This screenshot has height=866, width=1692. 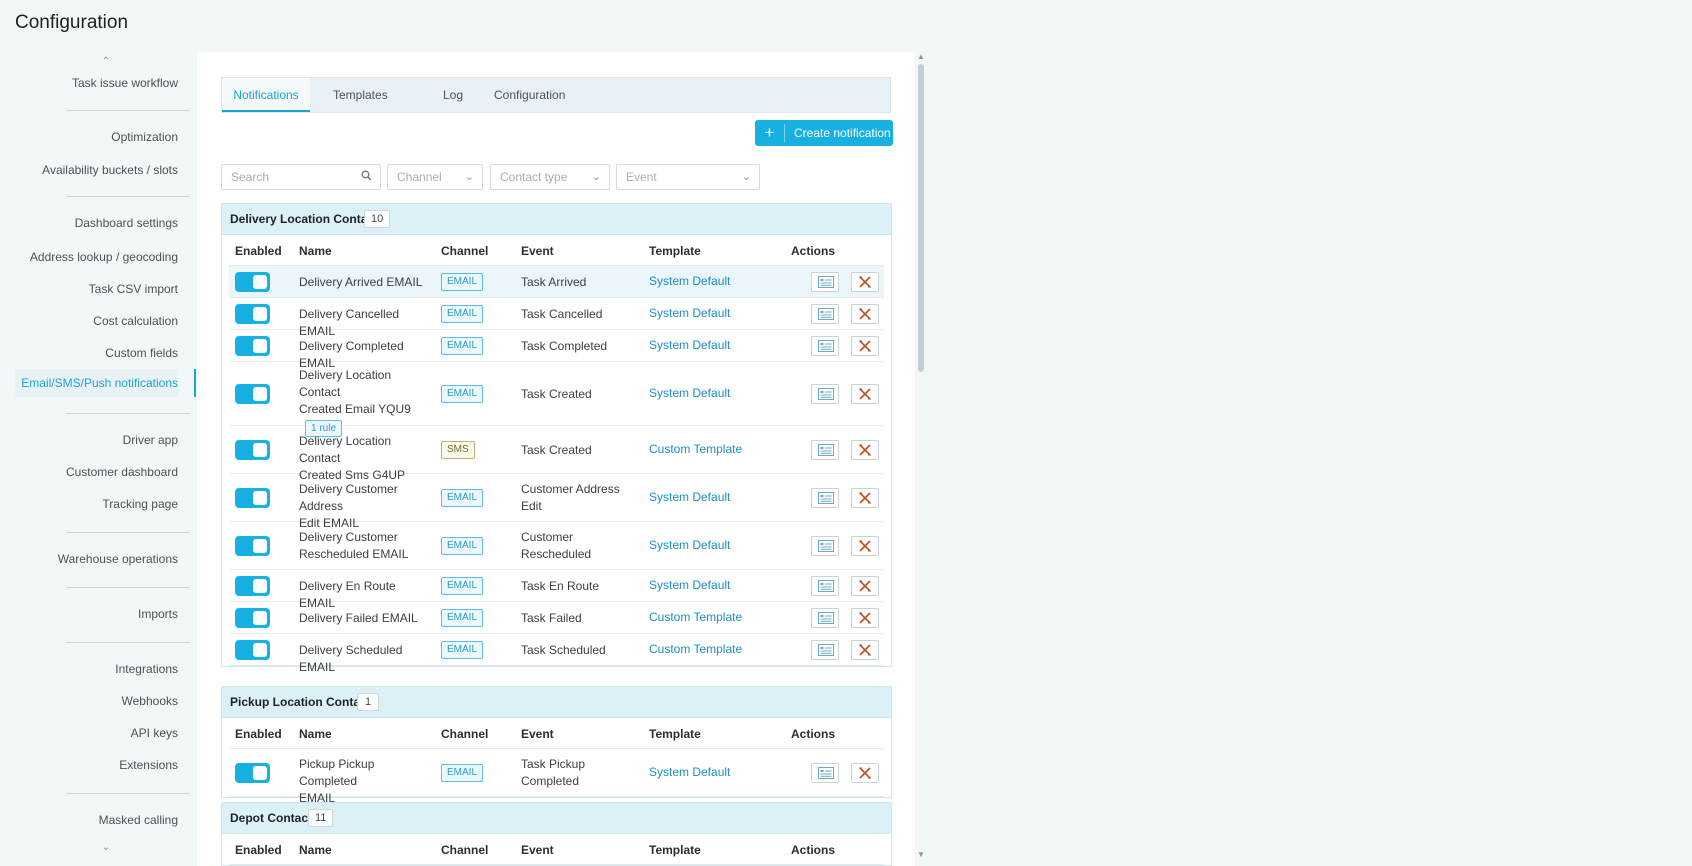 I want to click on sidebar-item-integrations: Integrations, so click(x=146, y=669).